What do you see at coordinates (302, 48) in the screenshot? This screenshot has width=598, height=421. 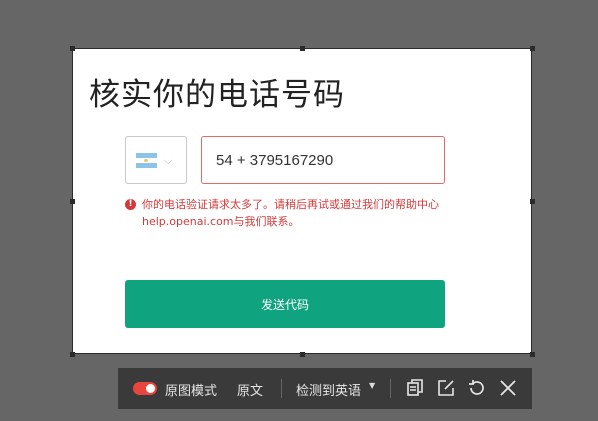 I see `resize-handle-tm` at bounding box center [302, 48].